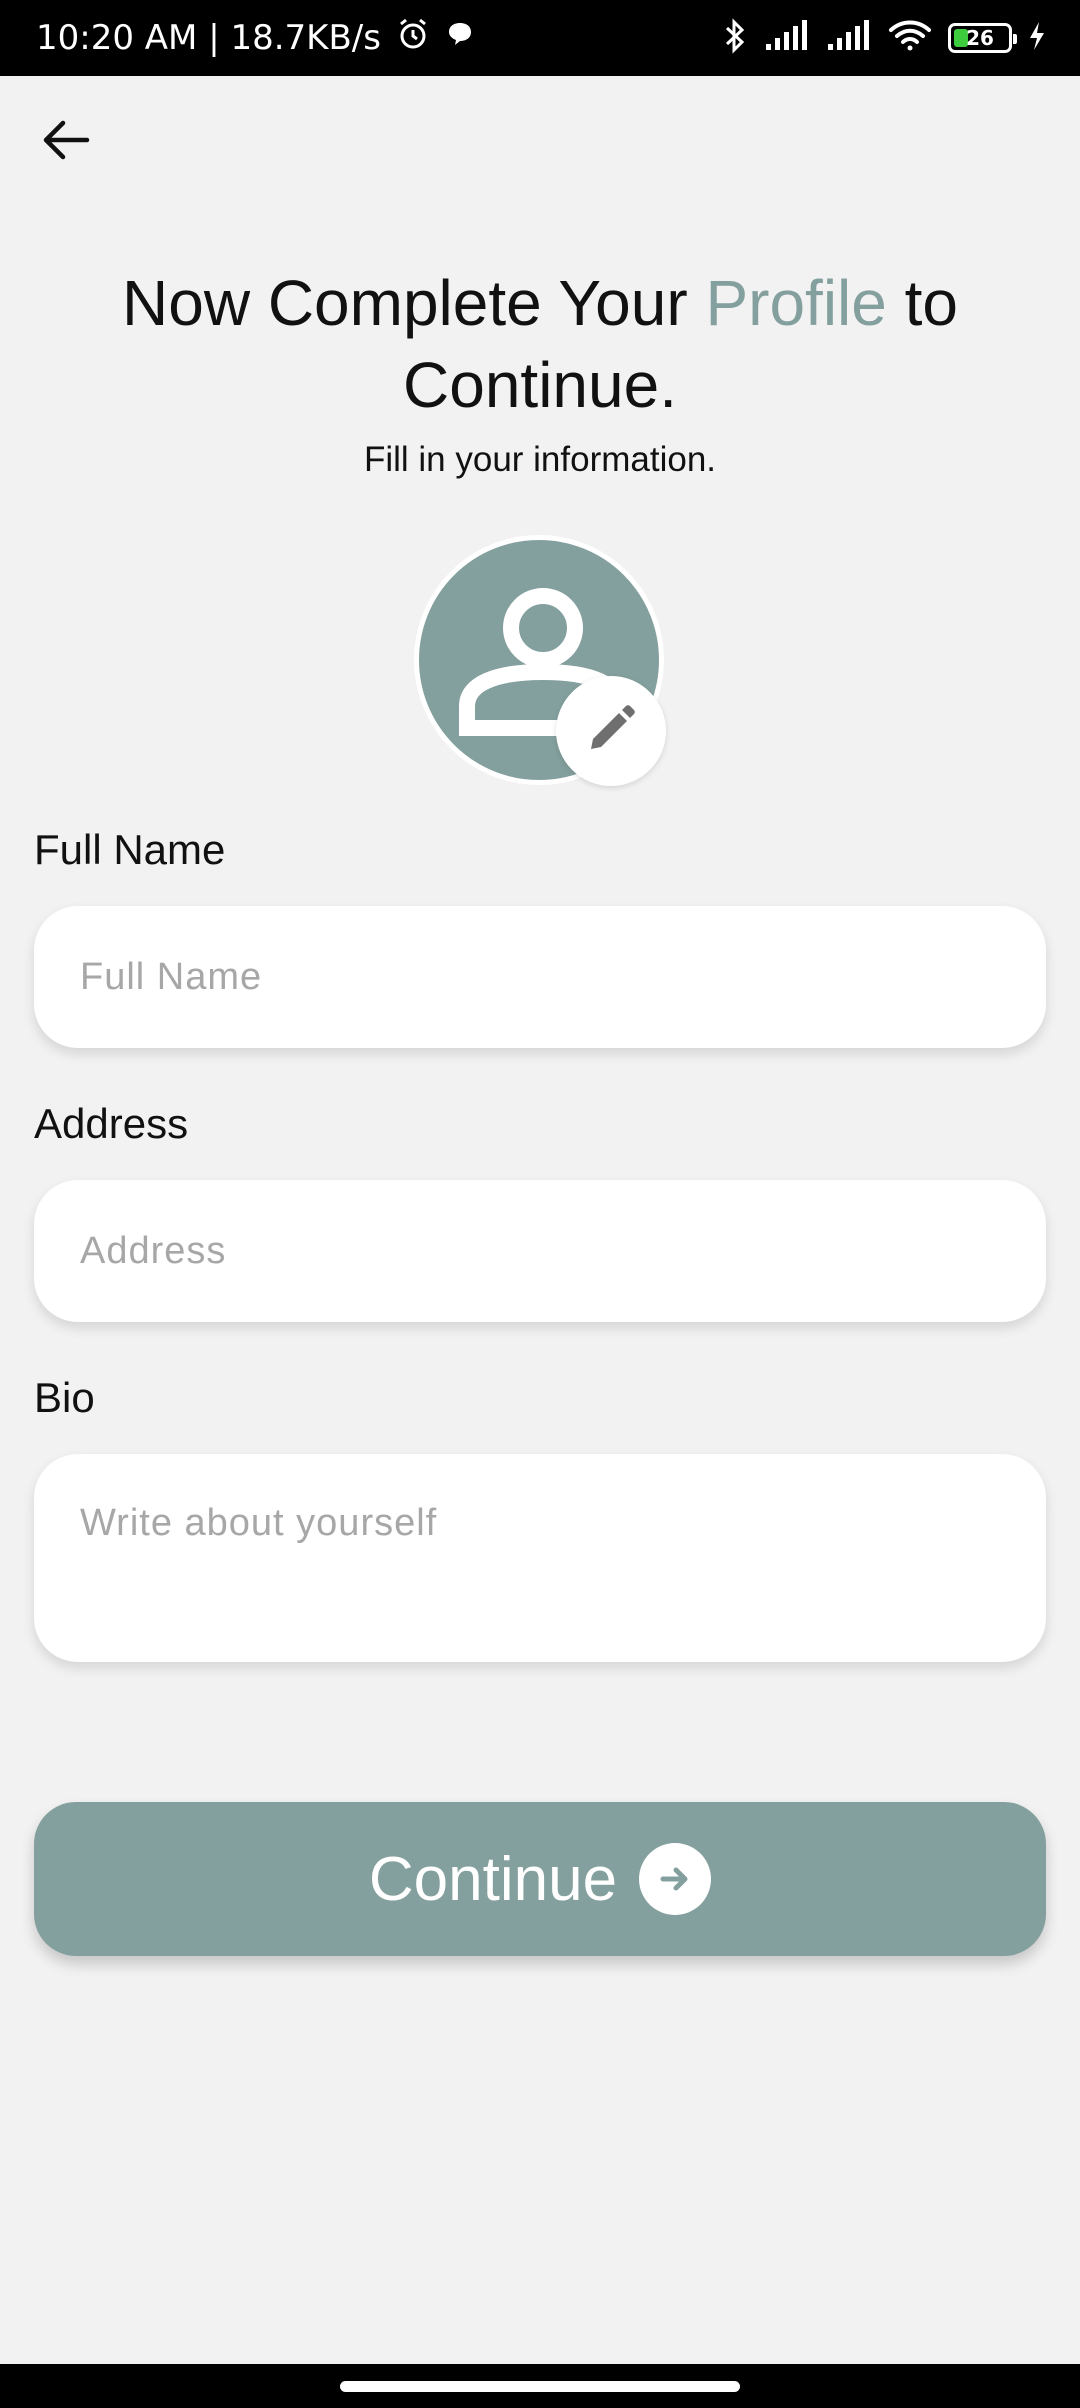 The width and height of the screenshot is (1080, 2408). What do you see at coordinates (675, 1879) in the screenshot?
I see `arrow-right-circle-icon` at bounding box center [675, 1879].